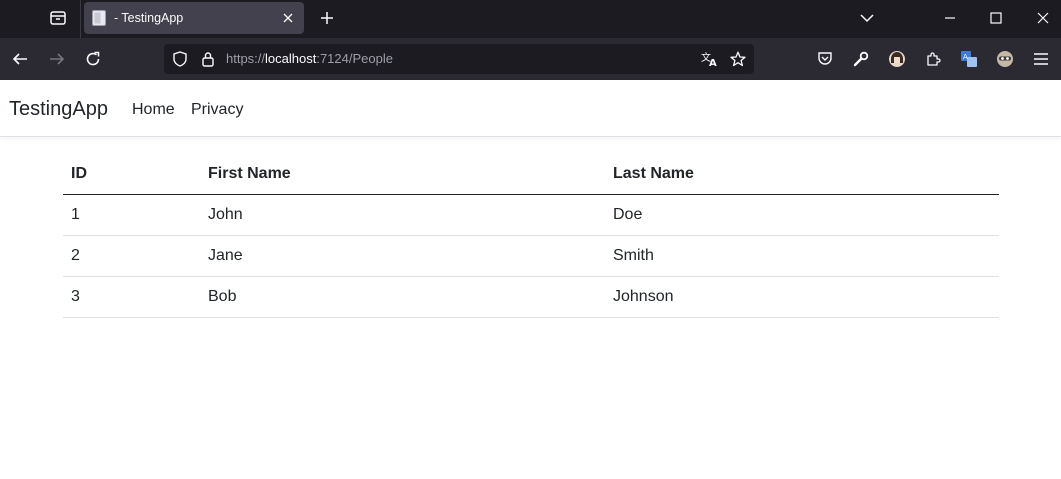 Image resolution: width=1061 pixels, height=479 pixels. I want to click on tab-strip: - TestingApp, so click(530, 19).